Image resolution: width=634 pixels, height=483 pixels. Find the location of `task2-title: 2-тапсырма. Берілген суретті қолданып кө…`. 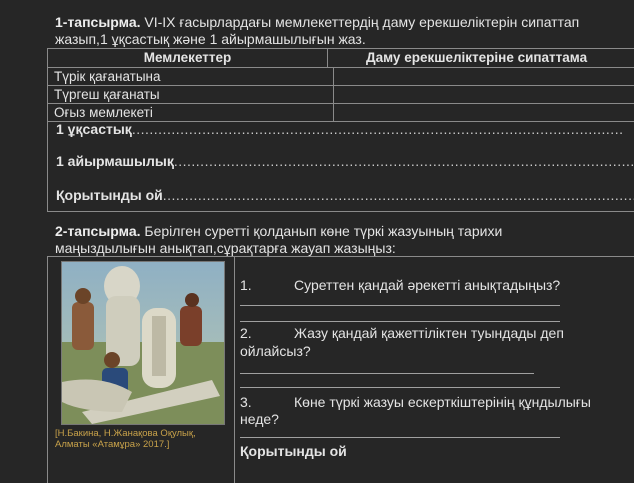

task2-title: 2-тапсырма. Берілген суретті қолданып кө… is located at coordinates (278, 231).